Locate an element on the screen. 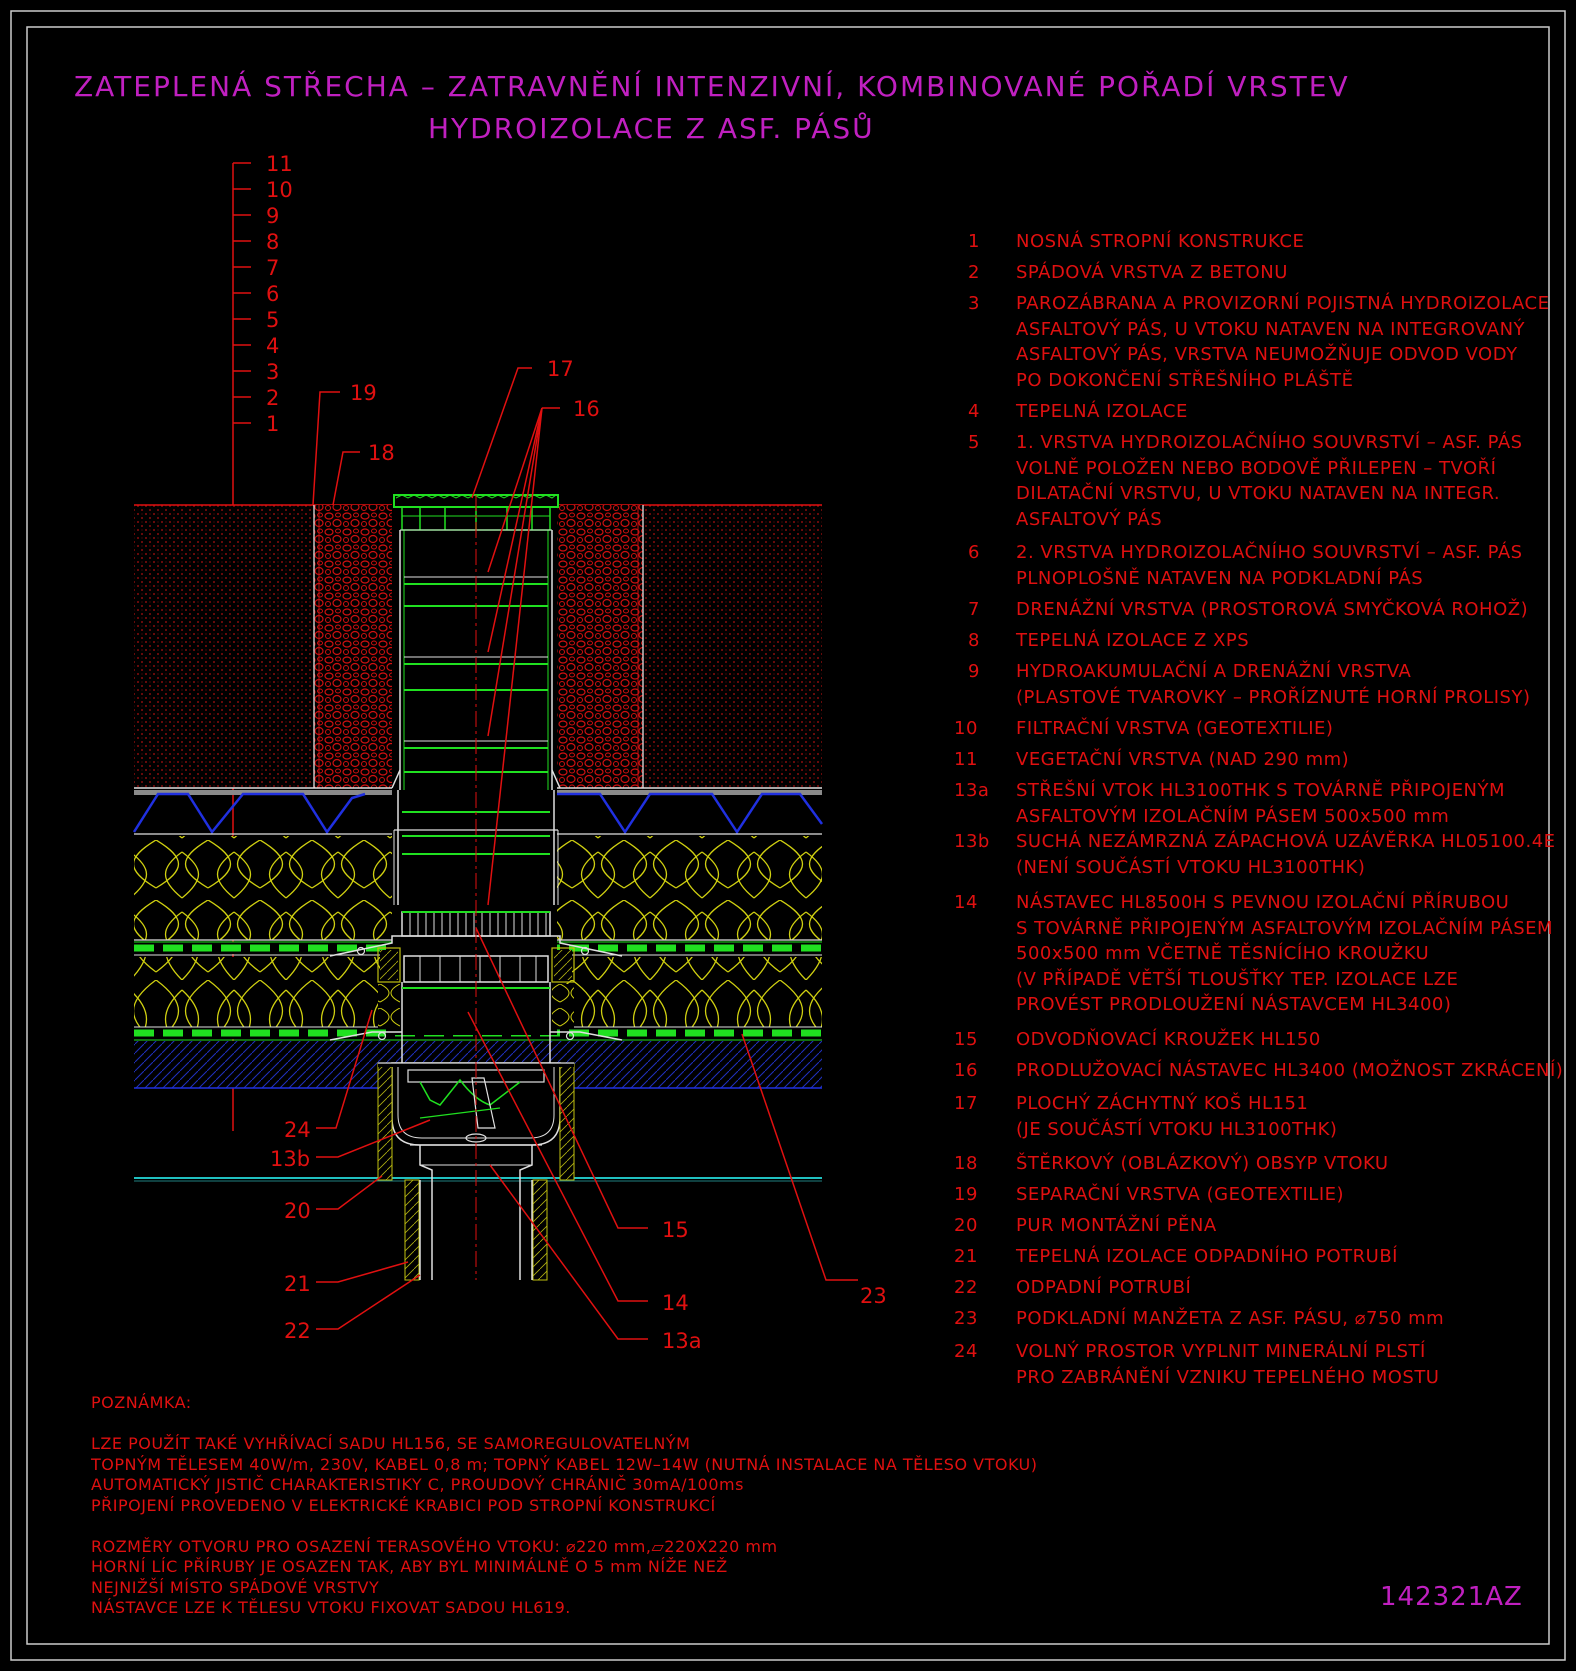  callout-24: 24 is located at coordinates (297, 1130).